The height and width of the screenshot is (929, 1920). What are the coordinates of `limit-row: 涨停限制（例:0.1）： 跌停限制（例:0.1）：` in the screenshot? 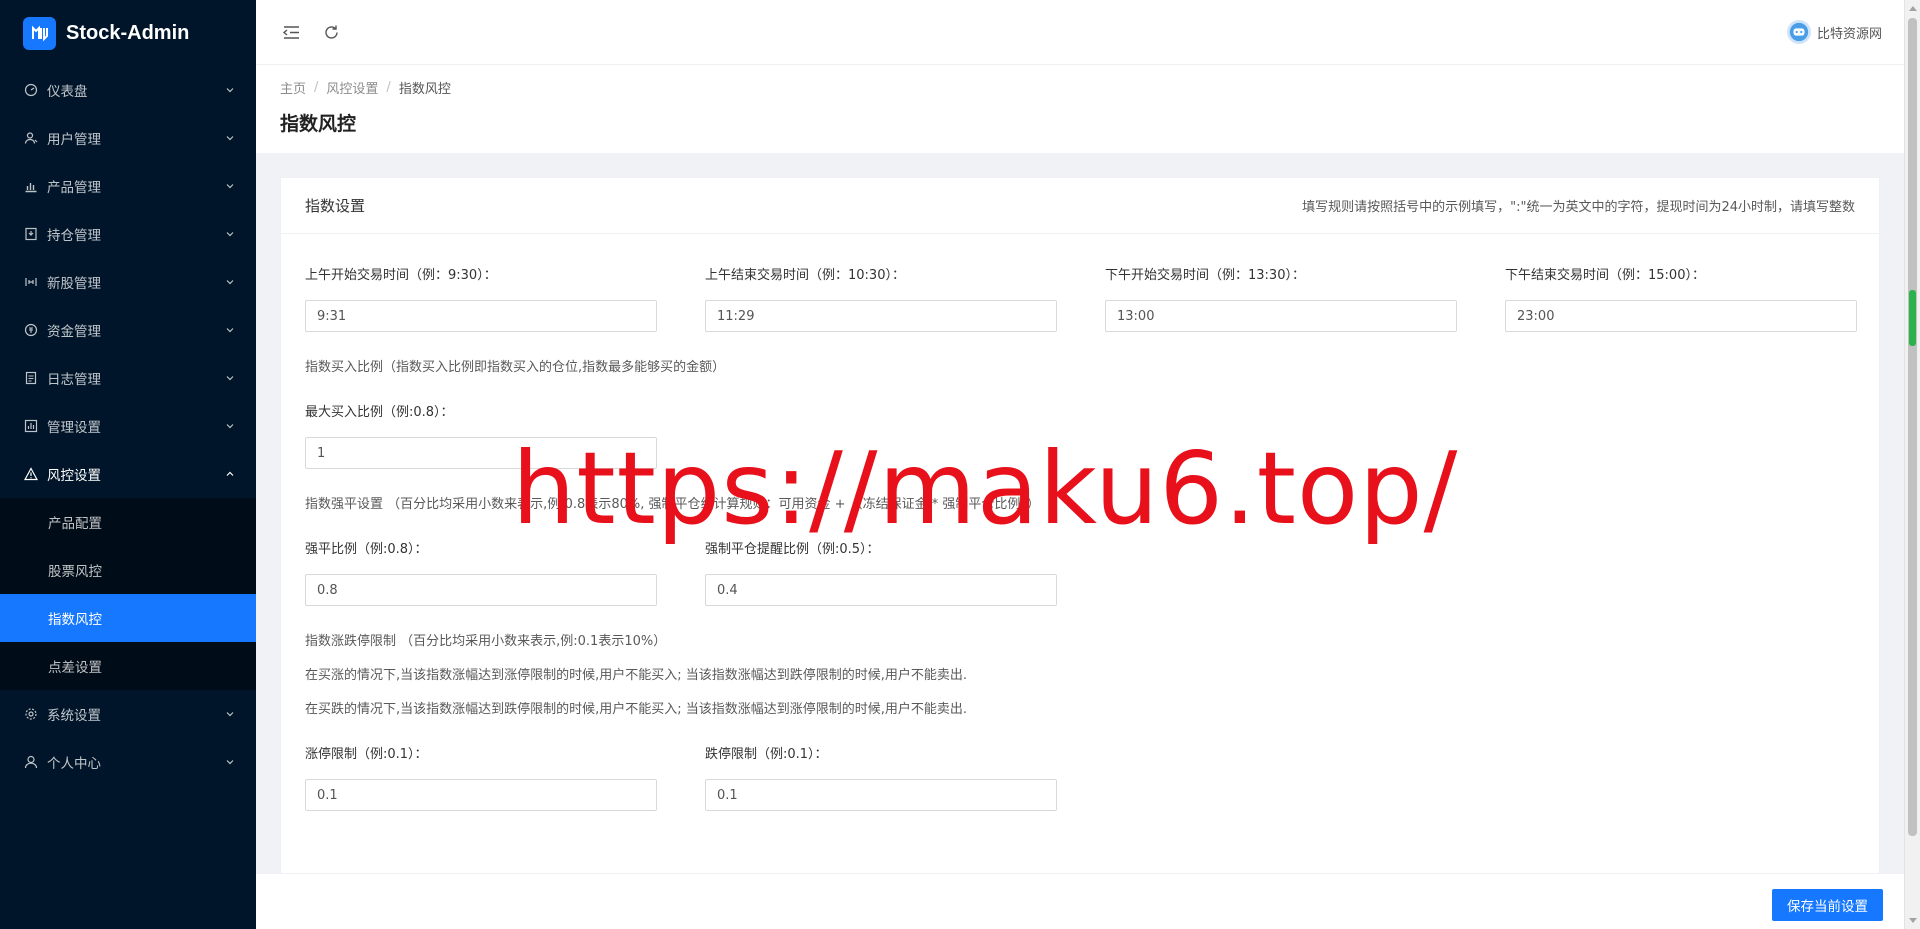 It's located at (1080, 778).